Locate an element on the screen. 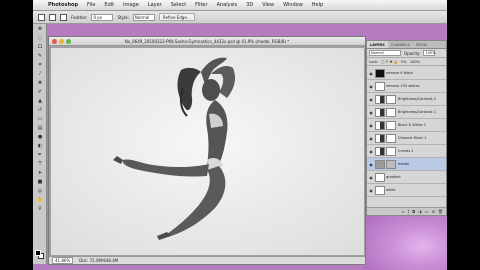  dodge-tool-icon: ◐ is located at coordinates (40, 146).